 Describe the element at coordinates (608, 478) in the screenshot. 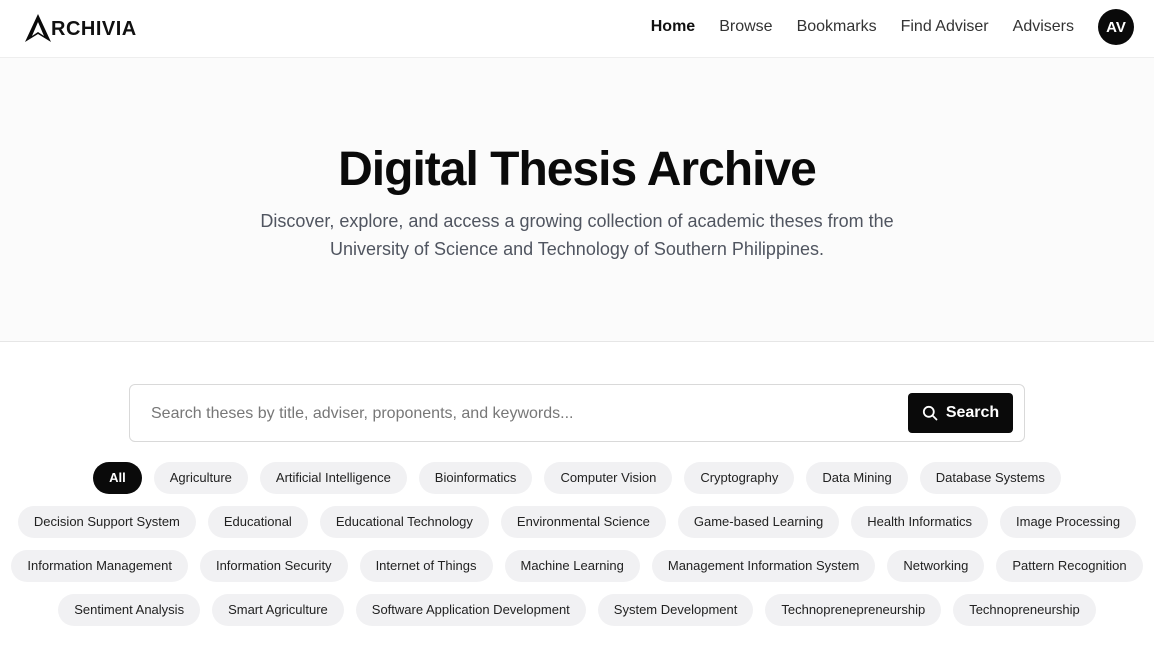

I see `tag-computer-vision: Computer Vision` at that location.